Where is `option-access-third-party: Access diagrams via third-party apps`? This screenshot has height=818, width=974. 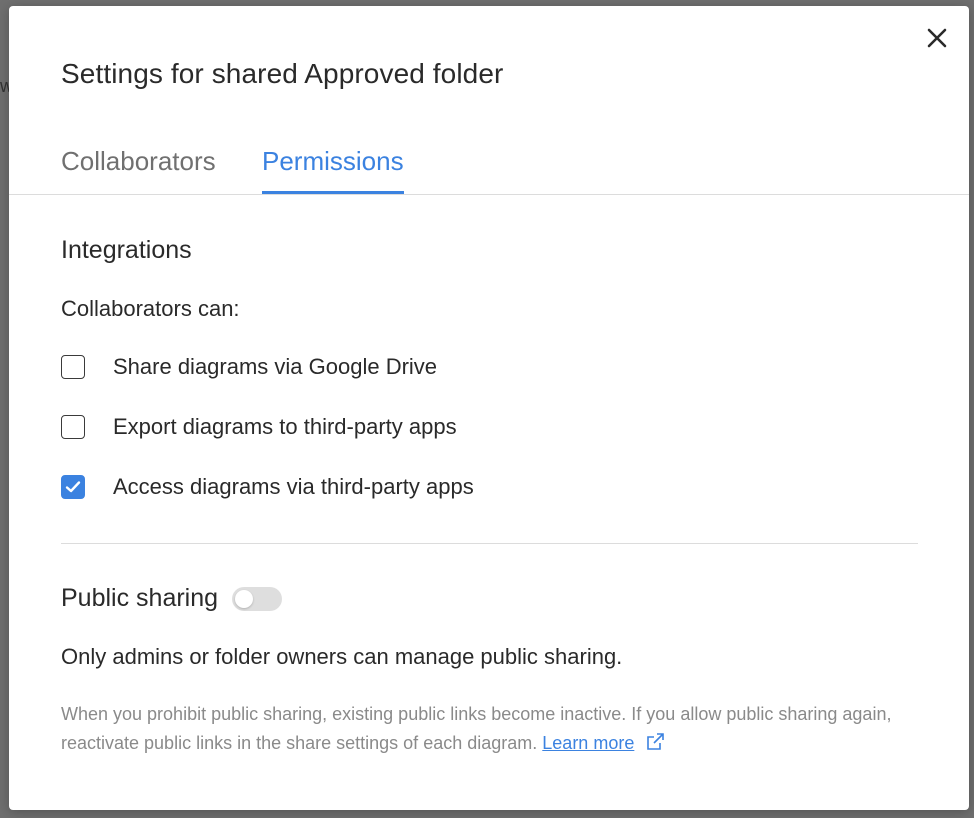
option-access-third-party: Access diagrams via third-party apps is located at coordinates (267, 487).